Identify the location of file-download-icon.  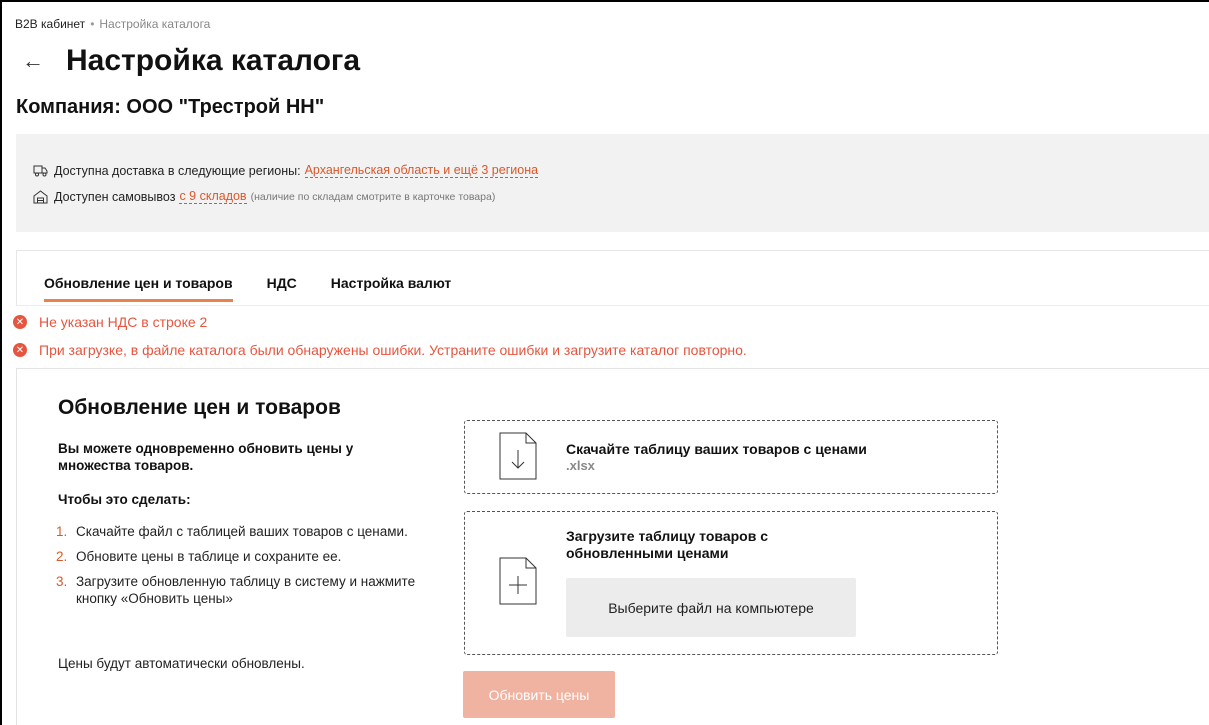
(518, 456).